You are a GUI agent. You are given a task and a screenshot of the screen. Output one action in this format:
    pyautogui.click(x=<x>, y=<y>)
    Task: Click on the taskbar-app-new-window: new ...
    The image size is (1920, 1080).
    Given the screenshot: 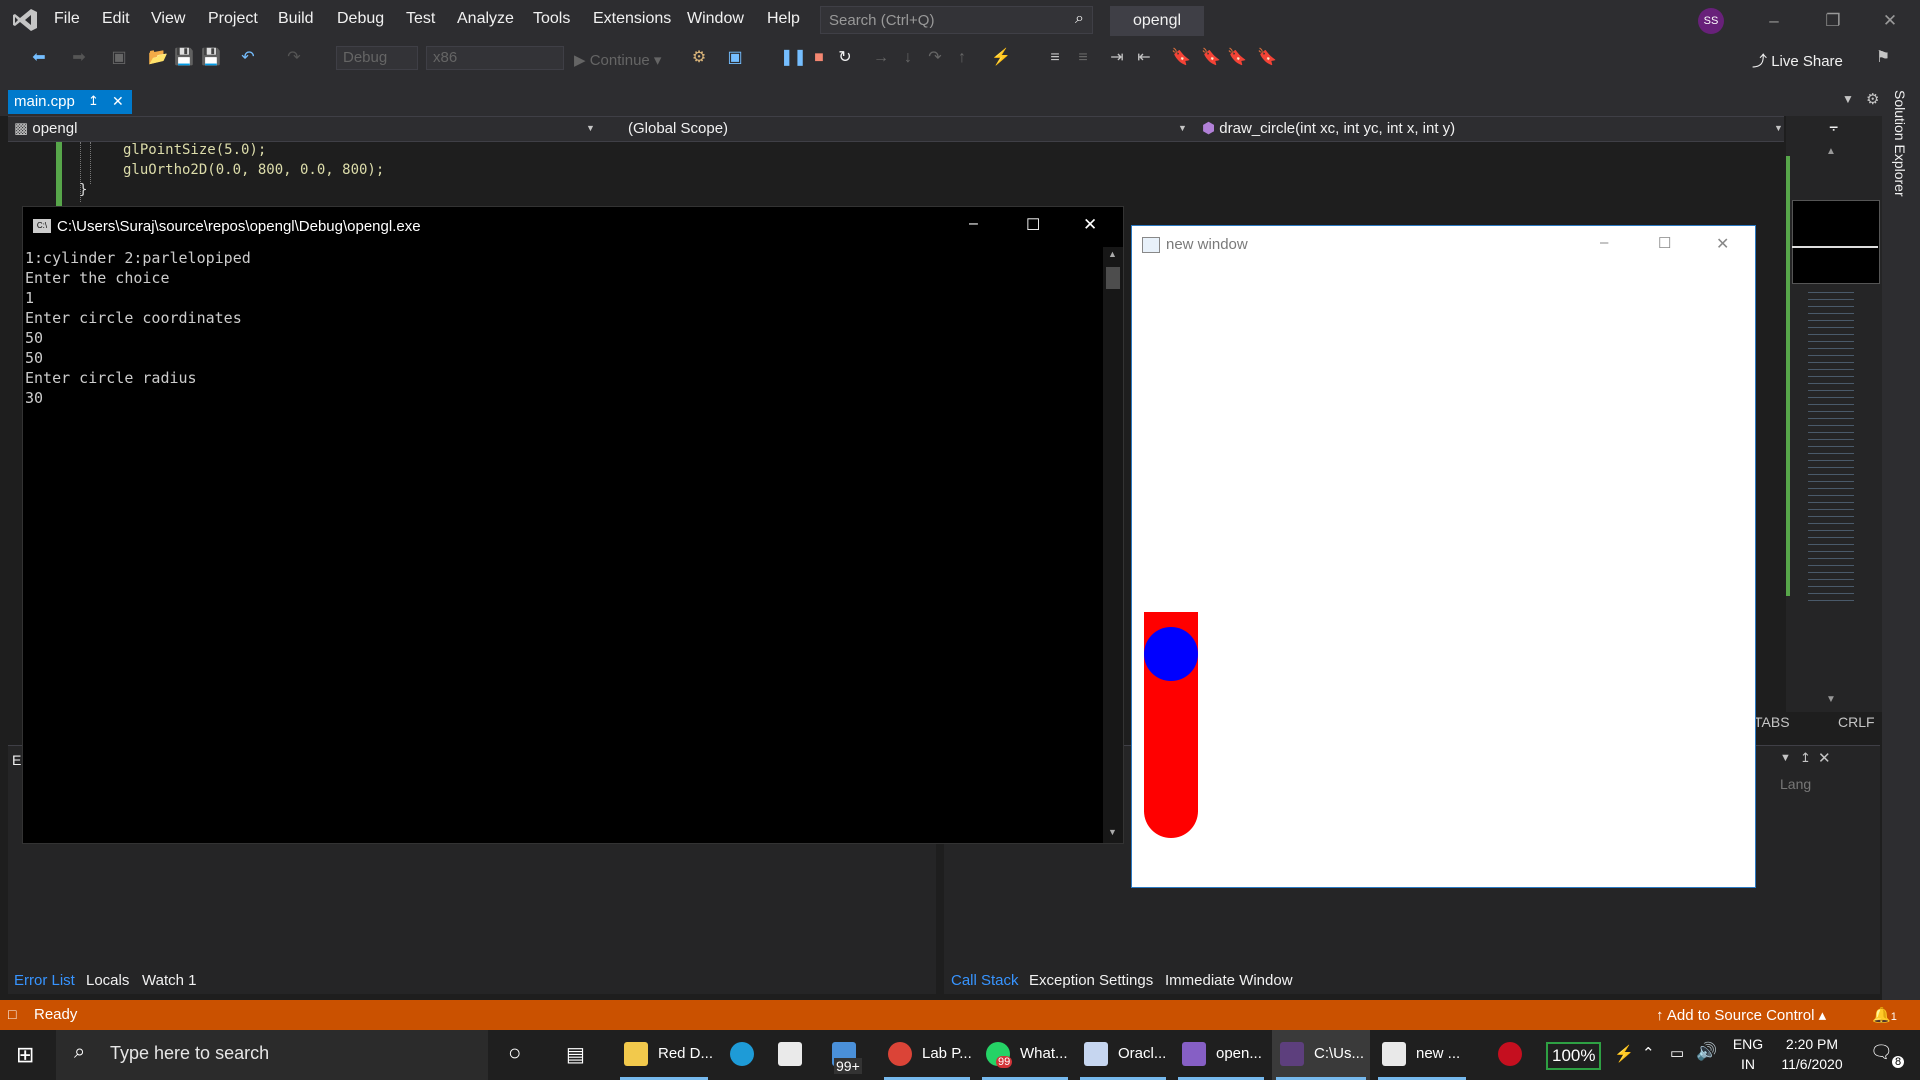 What is the action you would take?
    pyautogui.click(x=1422, y=1055)
    